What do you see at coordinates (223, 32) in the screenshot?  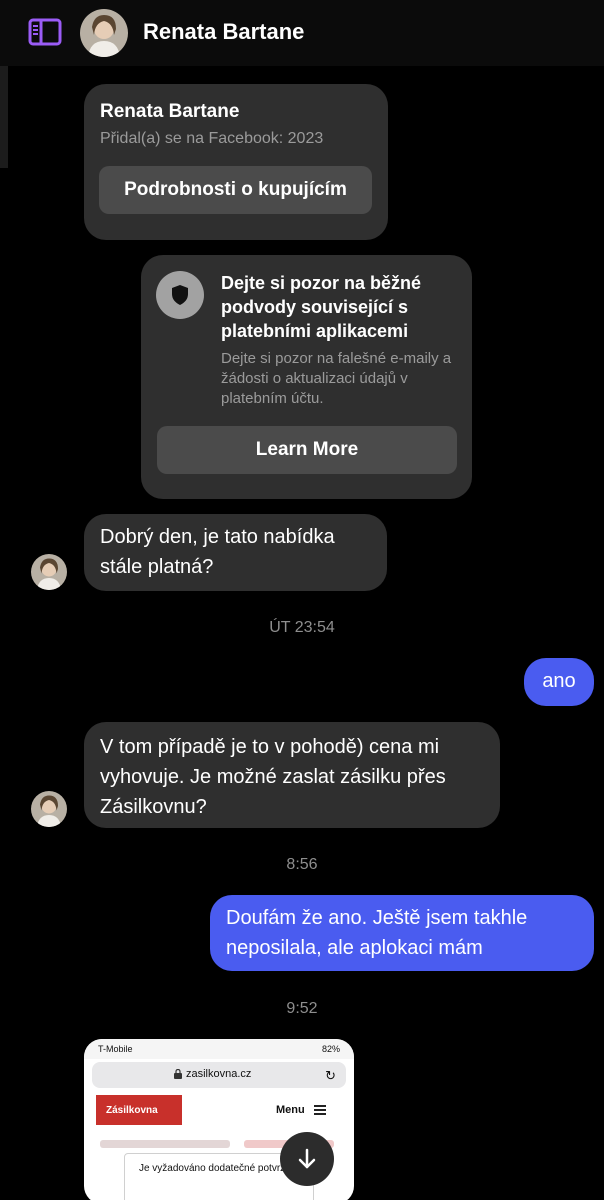 I see `contact-name: Renata Bartane` at bounding box center [223, 32].